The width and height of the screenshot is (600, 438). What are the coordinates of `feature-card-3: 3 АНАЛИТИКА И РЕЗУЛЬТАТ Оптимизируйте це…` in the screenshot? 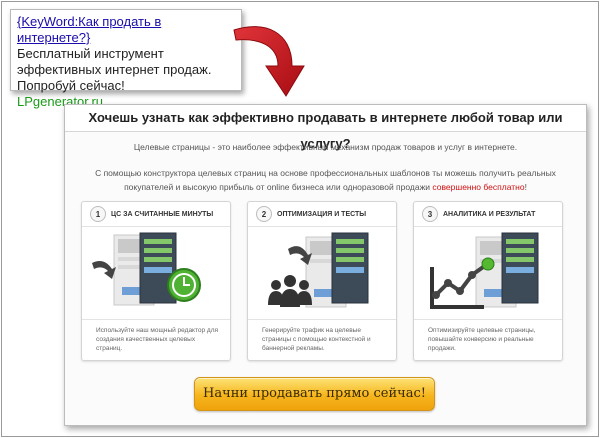 It's located at (488, 281).